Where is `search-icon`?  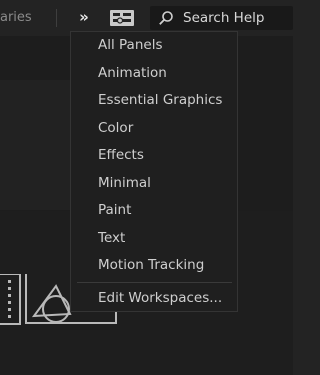
search-icon is located at coordinates (166, 18).